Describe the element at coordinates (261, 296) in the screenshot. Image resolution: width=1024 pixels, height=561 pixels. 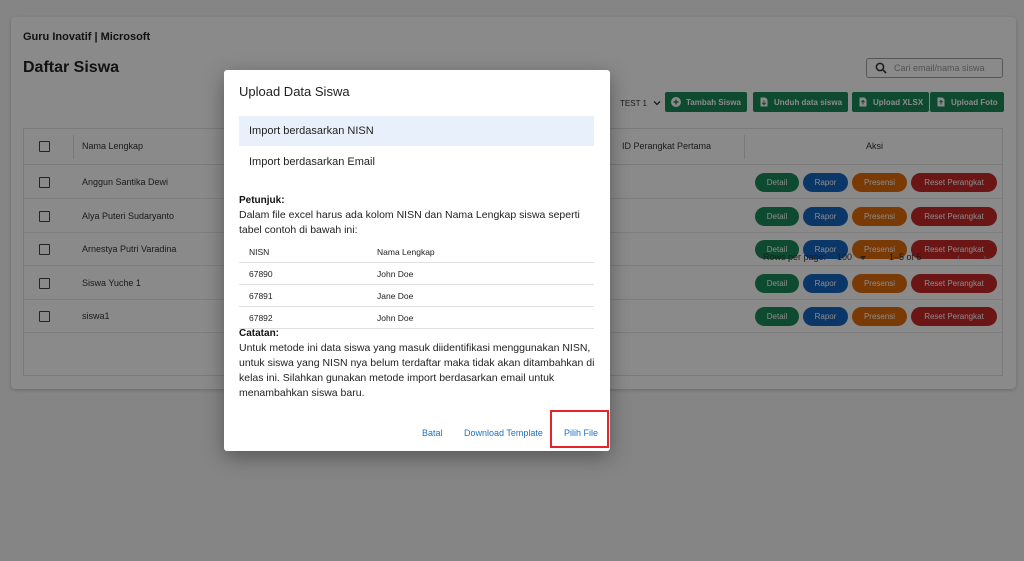
I see `example-nisn: 67891` at that location.